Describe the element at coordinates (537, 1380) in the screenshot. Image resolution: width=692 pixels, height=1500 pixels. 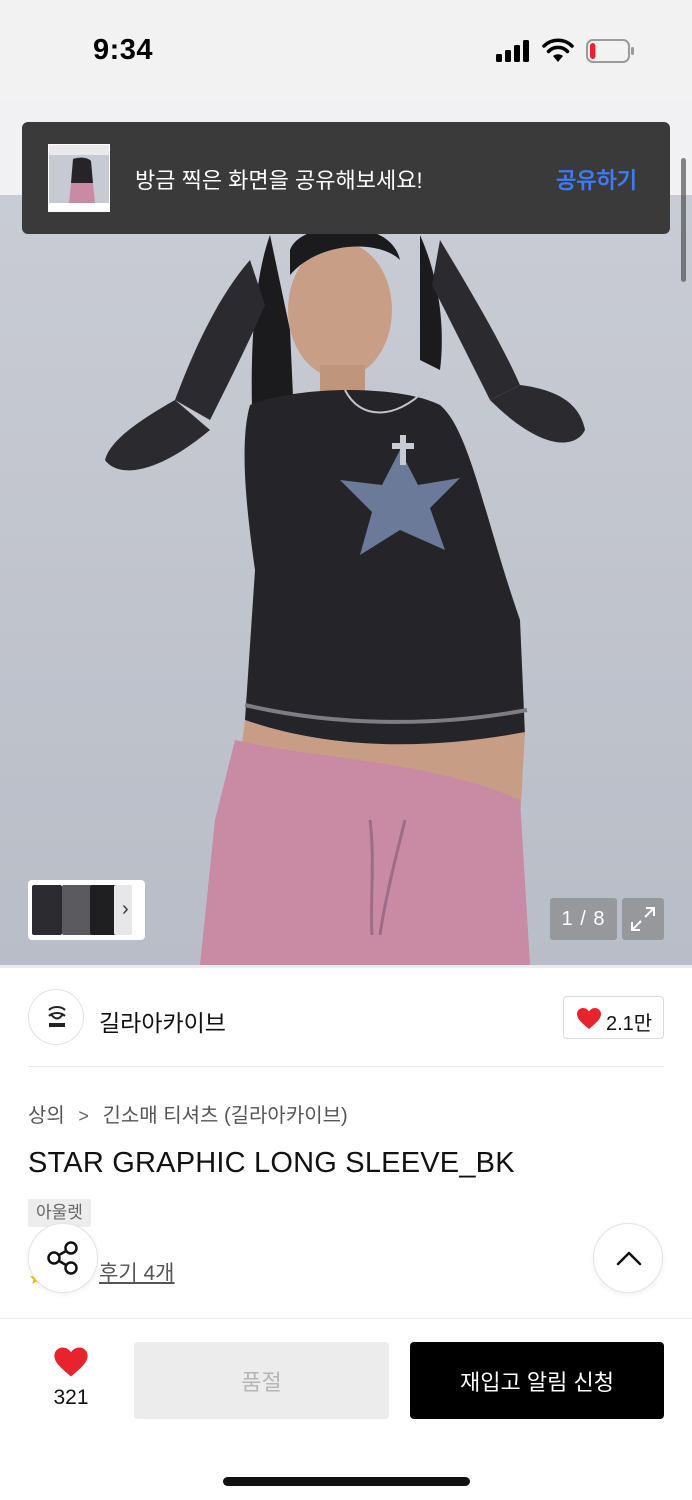
I see `restock-alert-button: 재입고 알림 신청` at that location.